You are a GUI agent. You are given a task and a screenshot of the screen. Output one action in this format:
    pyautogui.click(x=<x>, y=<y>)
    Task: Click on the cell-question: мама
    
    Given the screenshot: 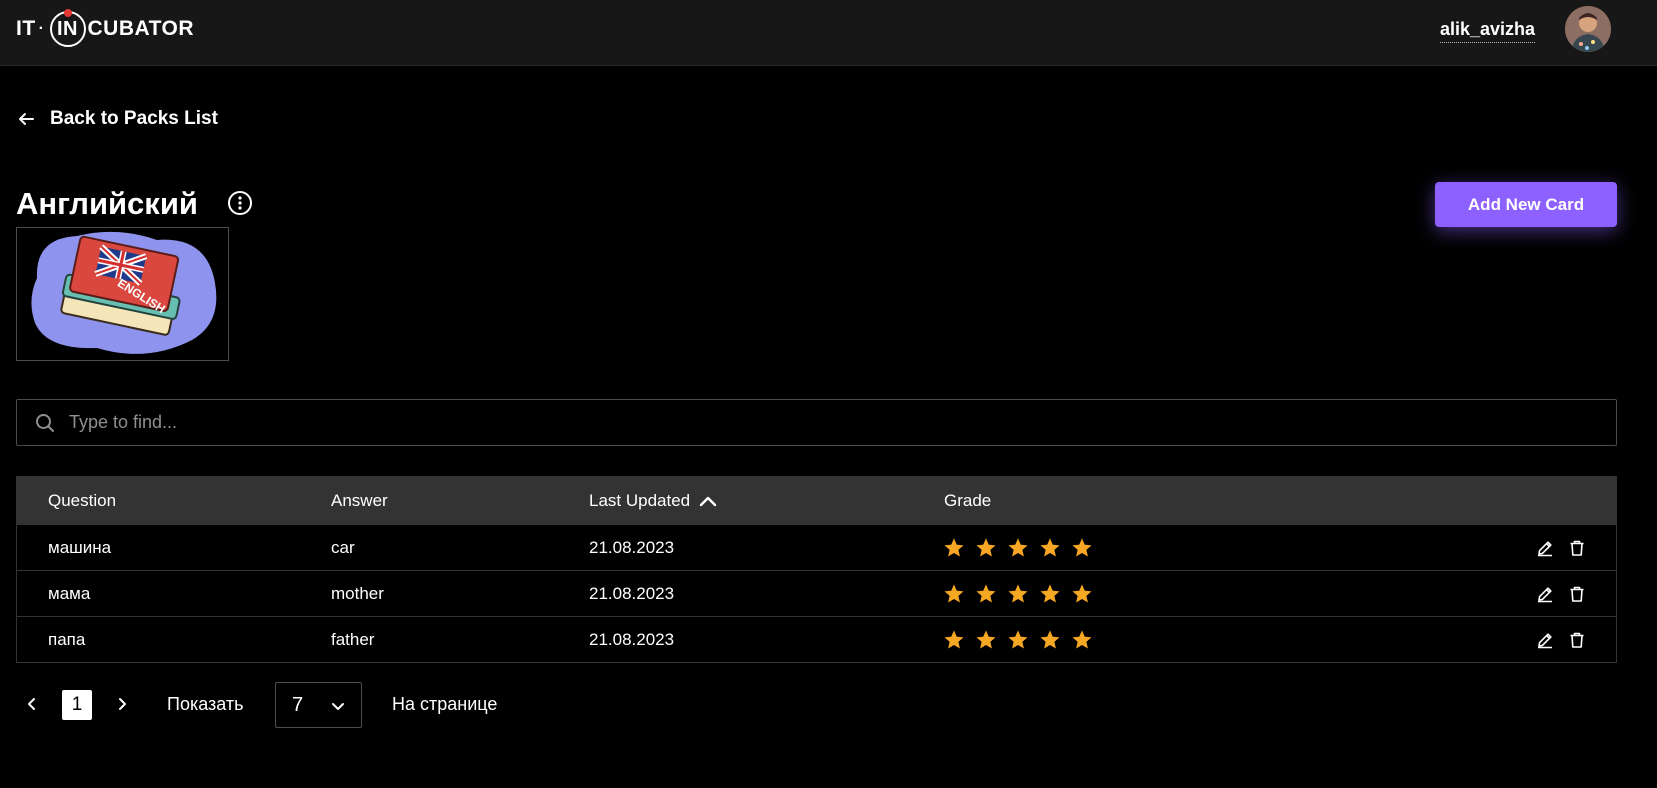 What is the action you would take?
    pyautogui.click(x=69, y=593)
    